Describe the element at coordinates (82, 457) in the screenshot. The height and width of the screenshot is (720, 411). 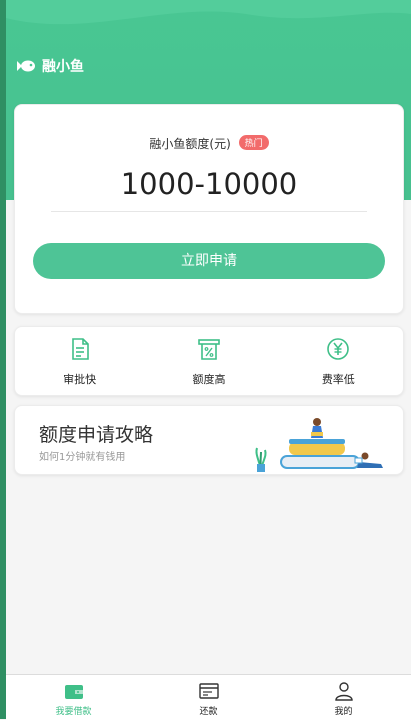
I see `strategy-subtitle: 如何1分钟就有钱用` at that location.